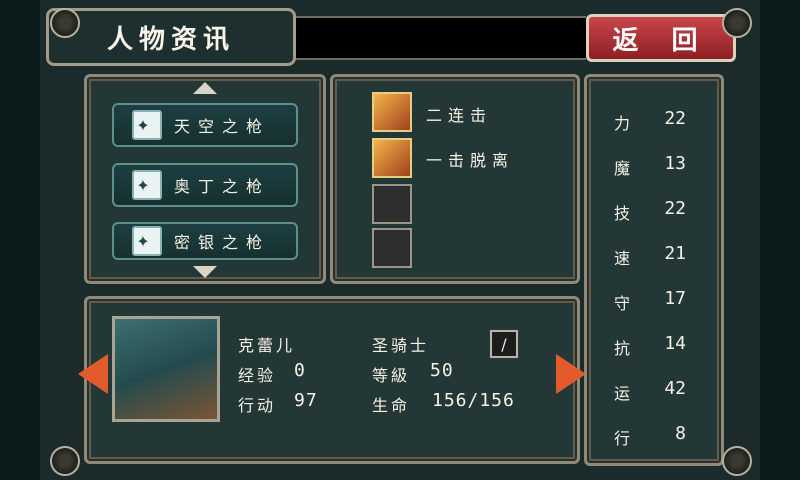 The image size is (800, 480). Describe the element at coordinates (222, 186) in the screenshot. I see `weapon-name: 奥丁之枪` at that location.